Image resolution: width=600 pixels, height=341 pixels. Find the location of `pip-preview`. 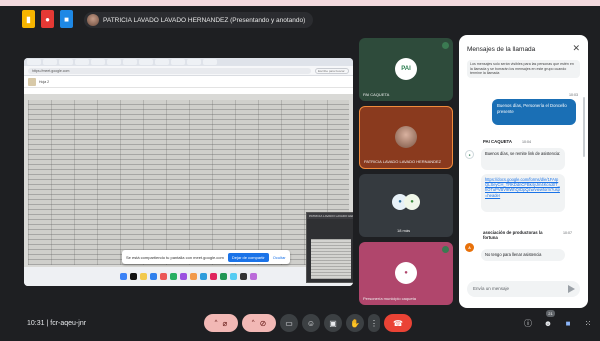

pip-preview is located at coordinates (331, 259).